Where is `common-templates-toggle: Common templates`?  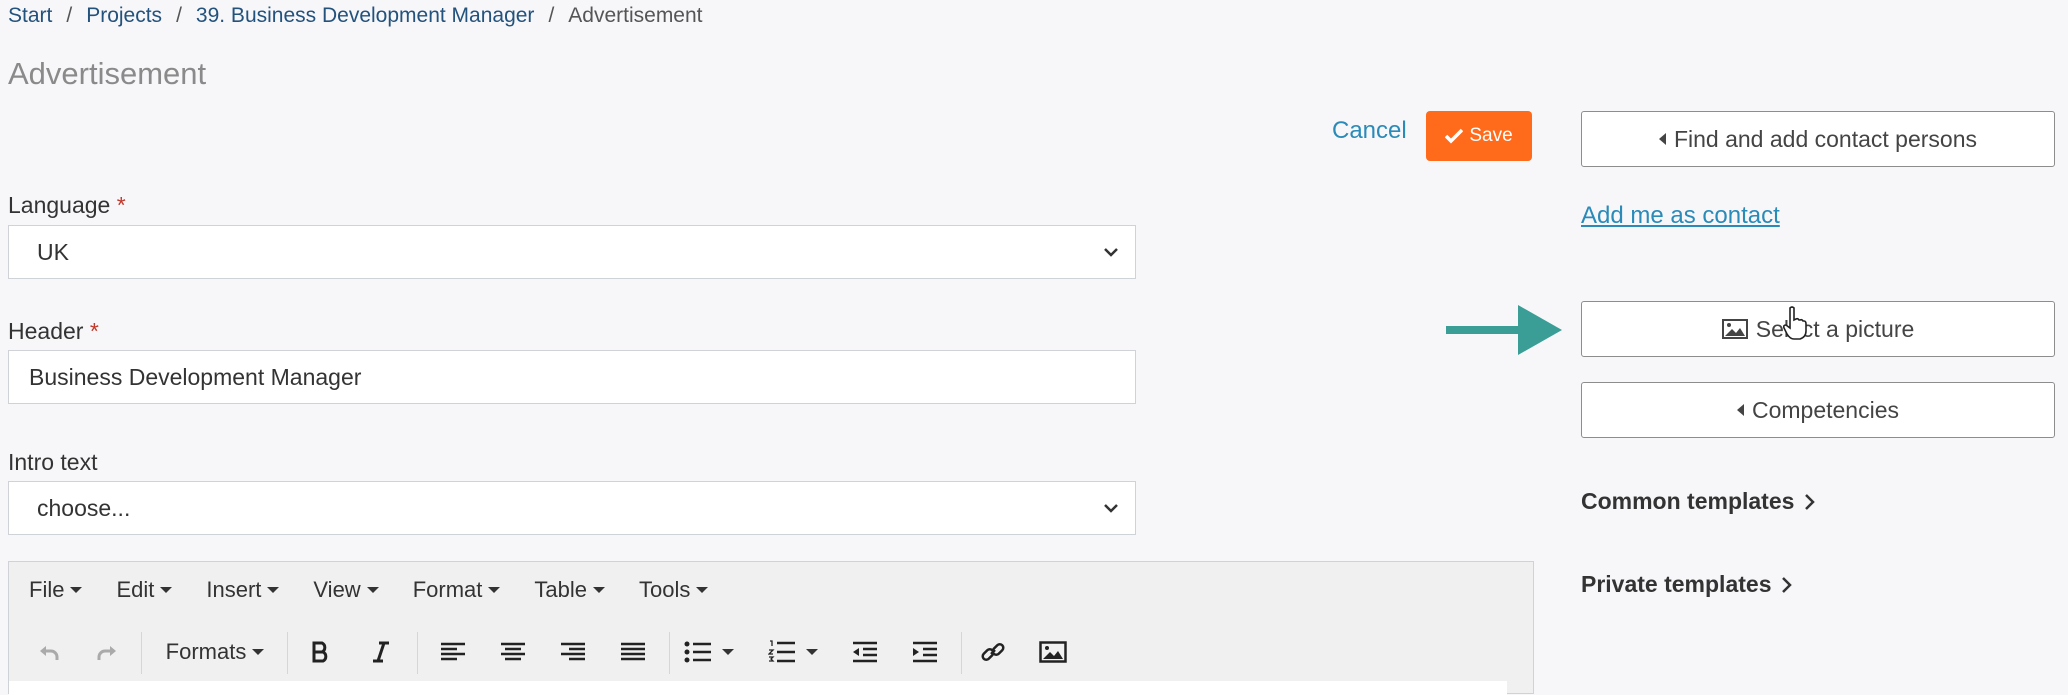
common-templates-toggle: Common templates is located at coordinates (1698, 501).